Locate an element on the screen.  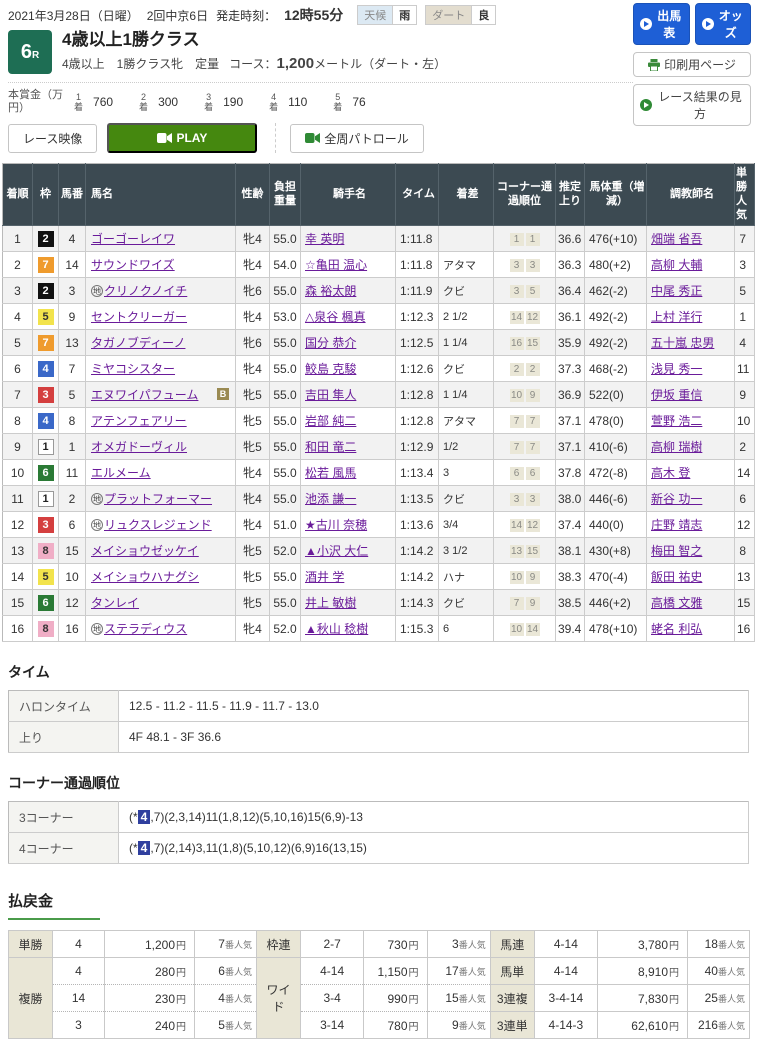
favorite-rank: 15 is located at coordinates (744, 603).